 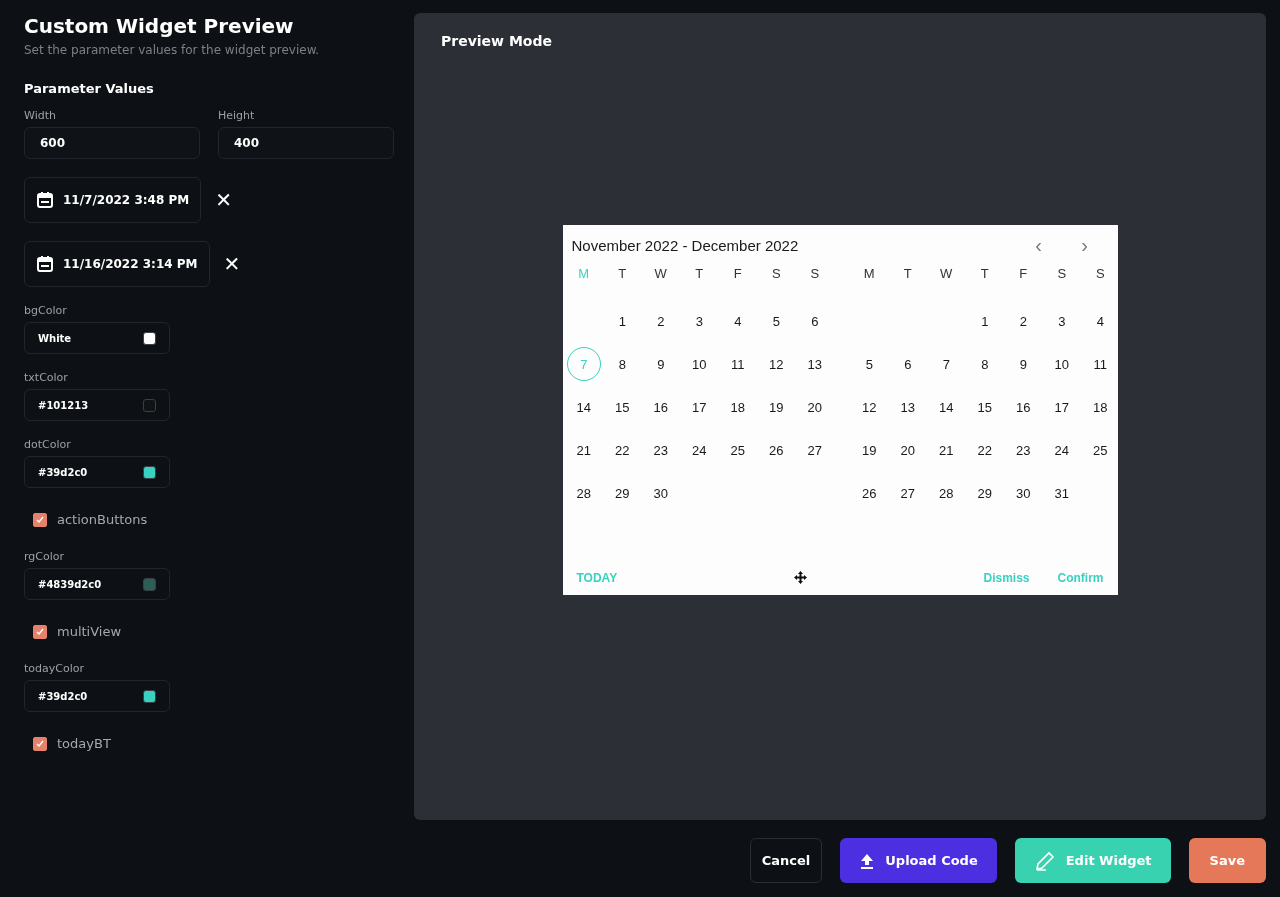 What do you see at coordinates (159, 26) in the screenshot?
I see `page-title: Custom Widget Preview` at bounding box center [159, 26].